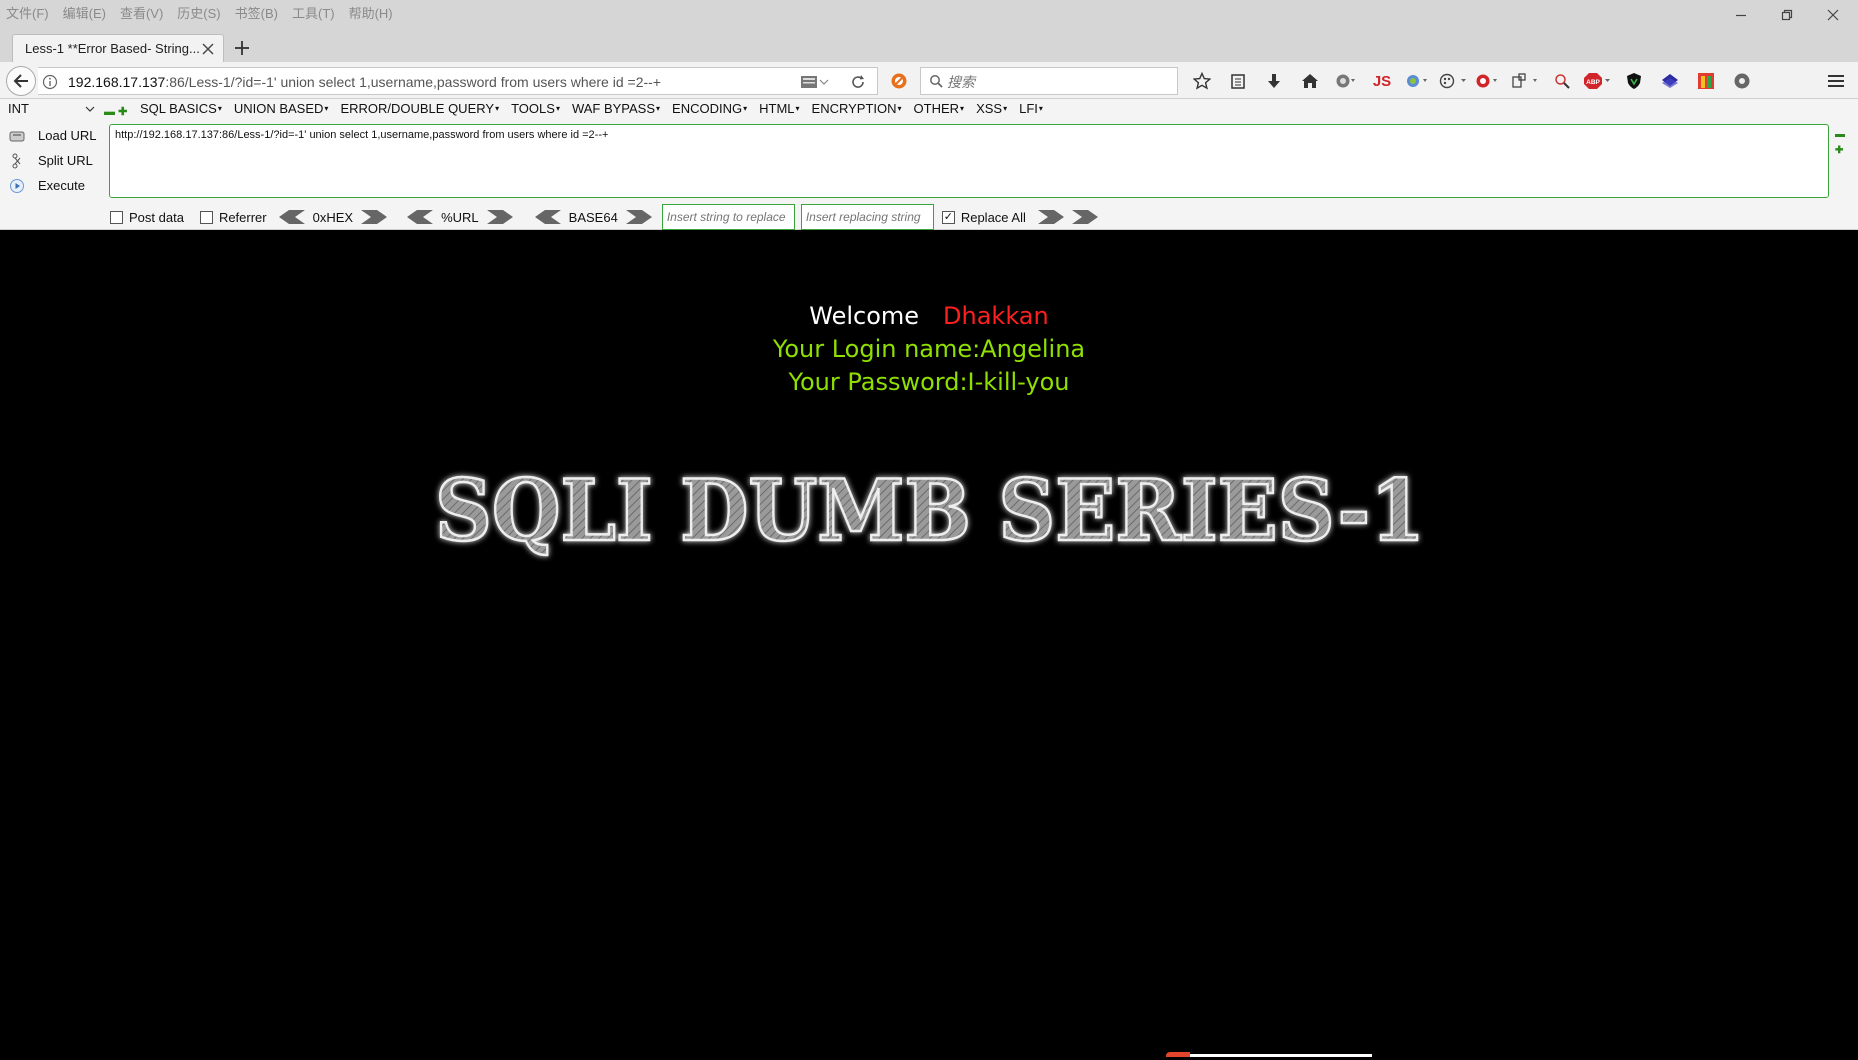 The image size is (1858, 1060). What do you see at coordinates (857, 108) in the screenshot?
I see `hackbar-menu-encryption: ENCRYPTION` at bounding box center [857, 108].